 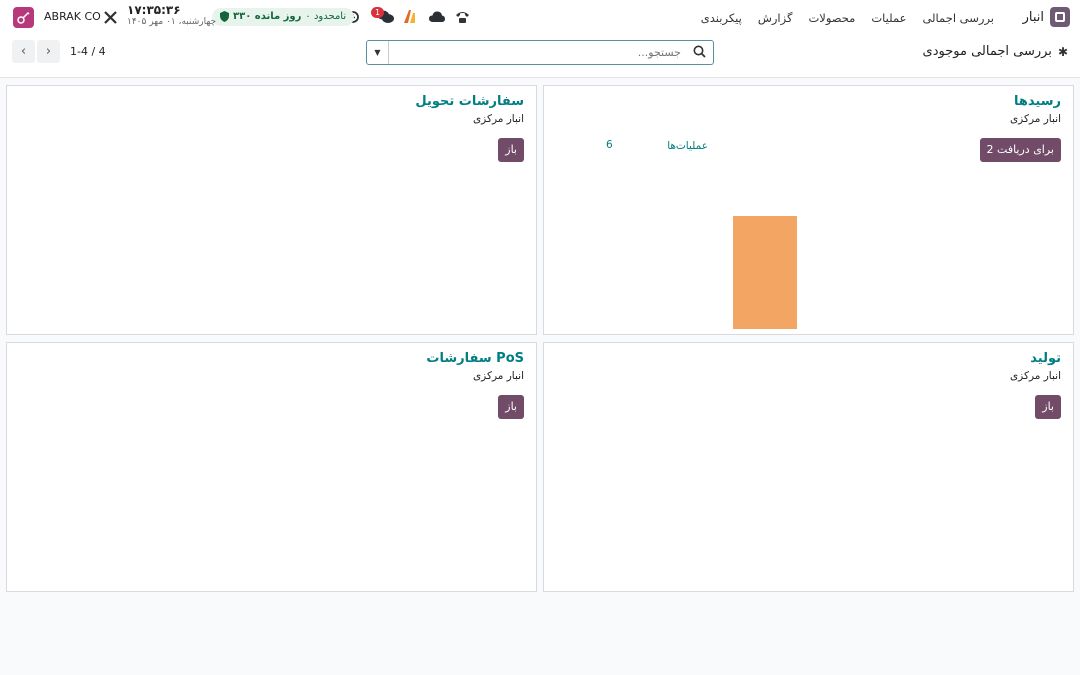 What do you see at coordinates (536, 52) in the screenshot?
I see `search-input` at bounding box center [536, 52].